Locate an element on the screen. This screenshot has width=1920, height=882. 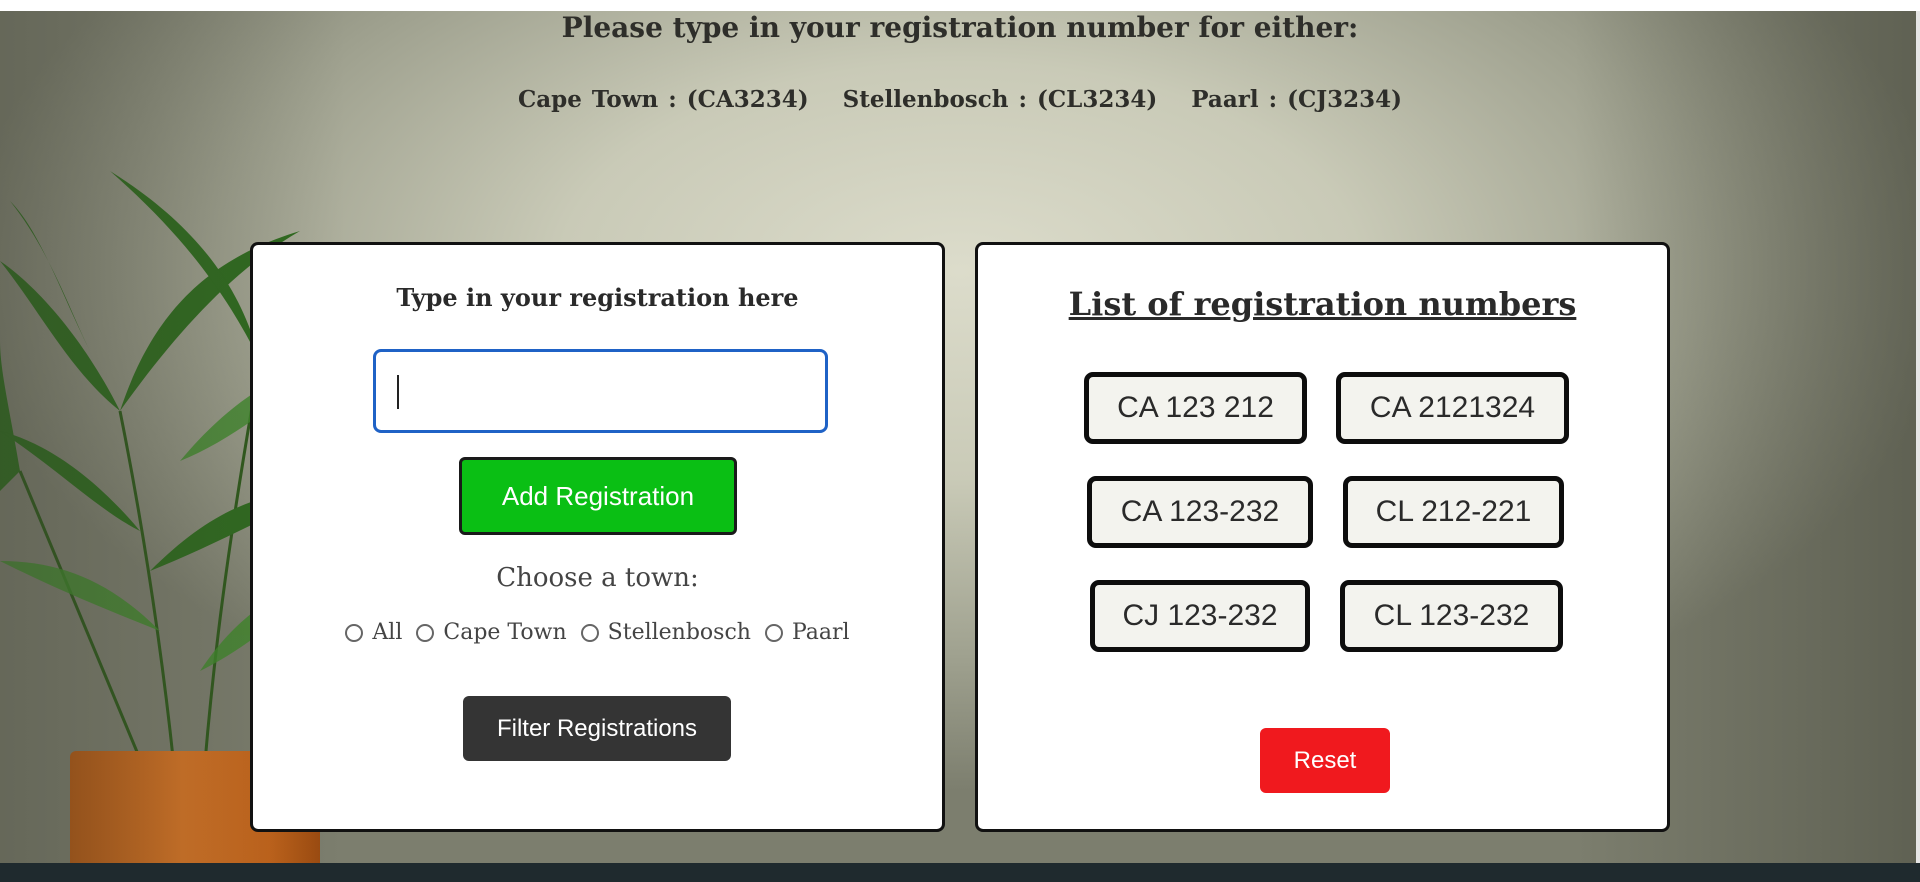
choose-town-label: Choose a town: is located at coordinates (597, 578).